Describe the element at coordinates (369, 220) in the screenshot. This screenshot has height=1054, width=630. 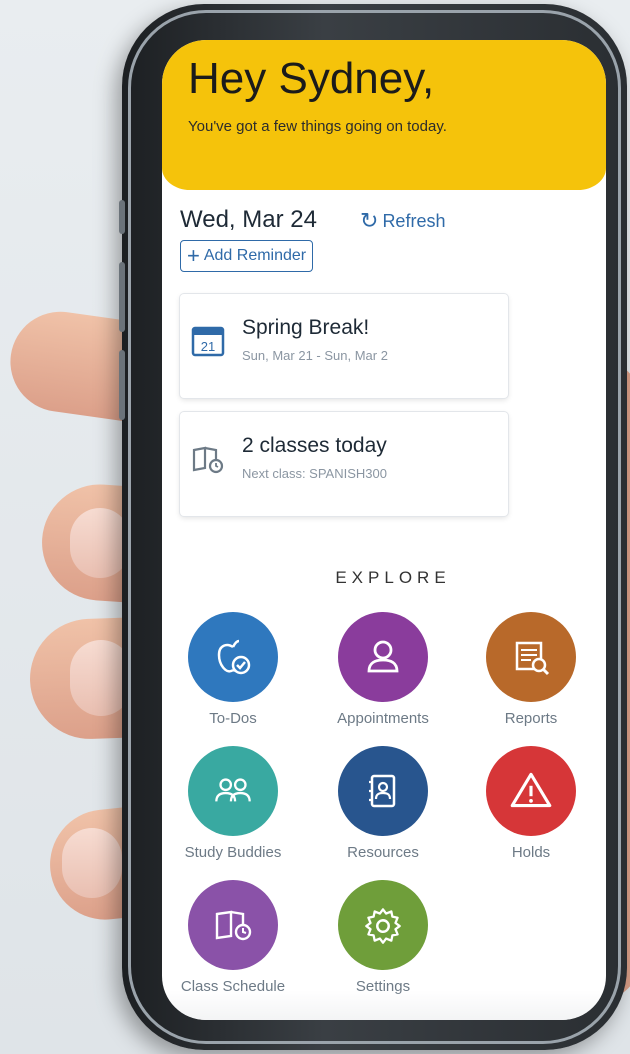
I see `refresh-icon: ↻` at that location.